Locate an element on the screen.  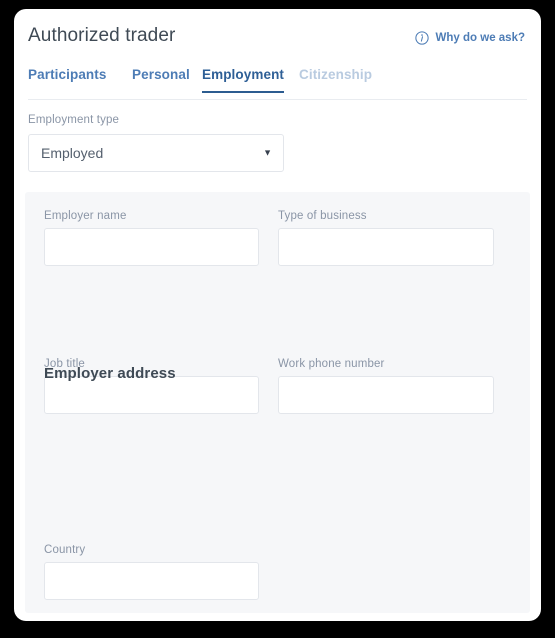
page-title: Authorized trader is located at coordinates (102, 35).